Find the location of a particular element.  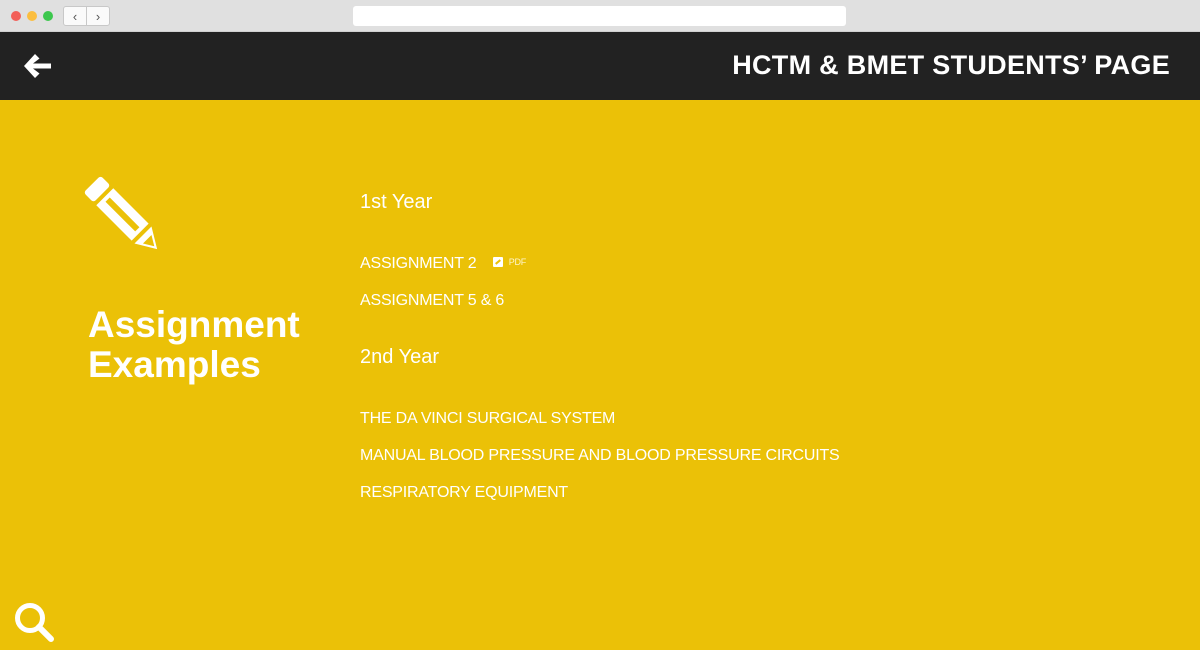

assignment-link: THE DA VINCI SURGICAL SYSTEM is located at coordinates (487, 419).